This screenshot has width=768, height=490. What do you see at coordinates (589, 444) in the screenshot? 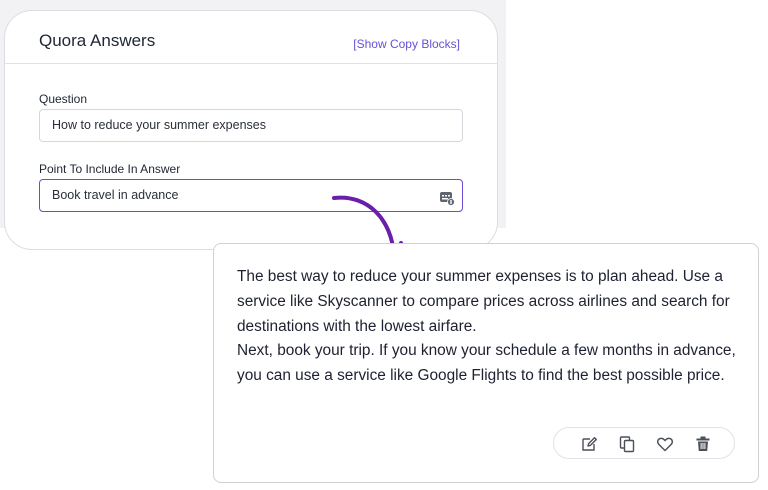
I see `edit-icon` at bounding box center [589, 444].